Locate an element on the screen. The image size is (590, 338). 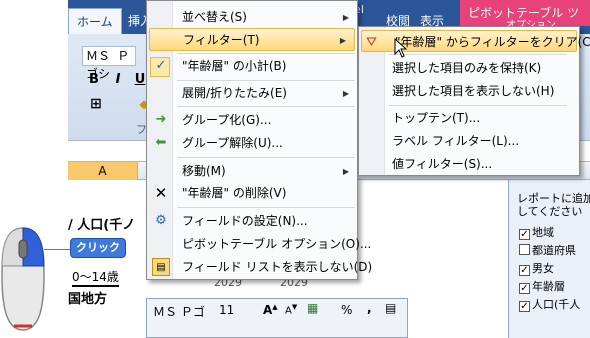
bold-button: B is located at coordinates (94, 80).